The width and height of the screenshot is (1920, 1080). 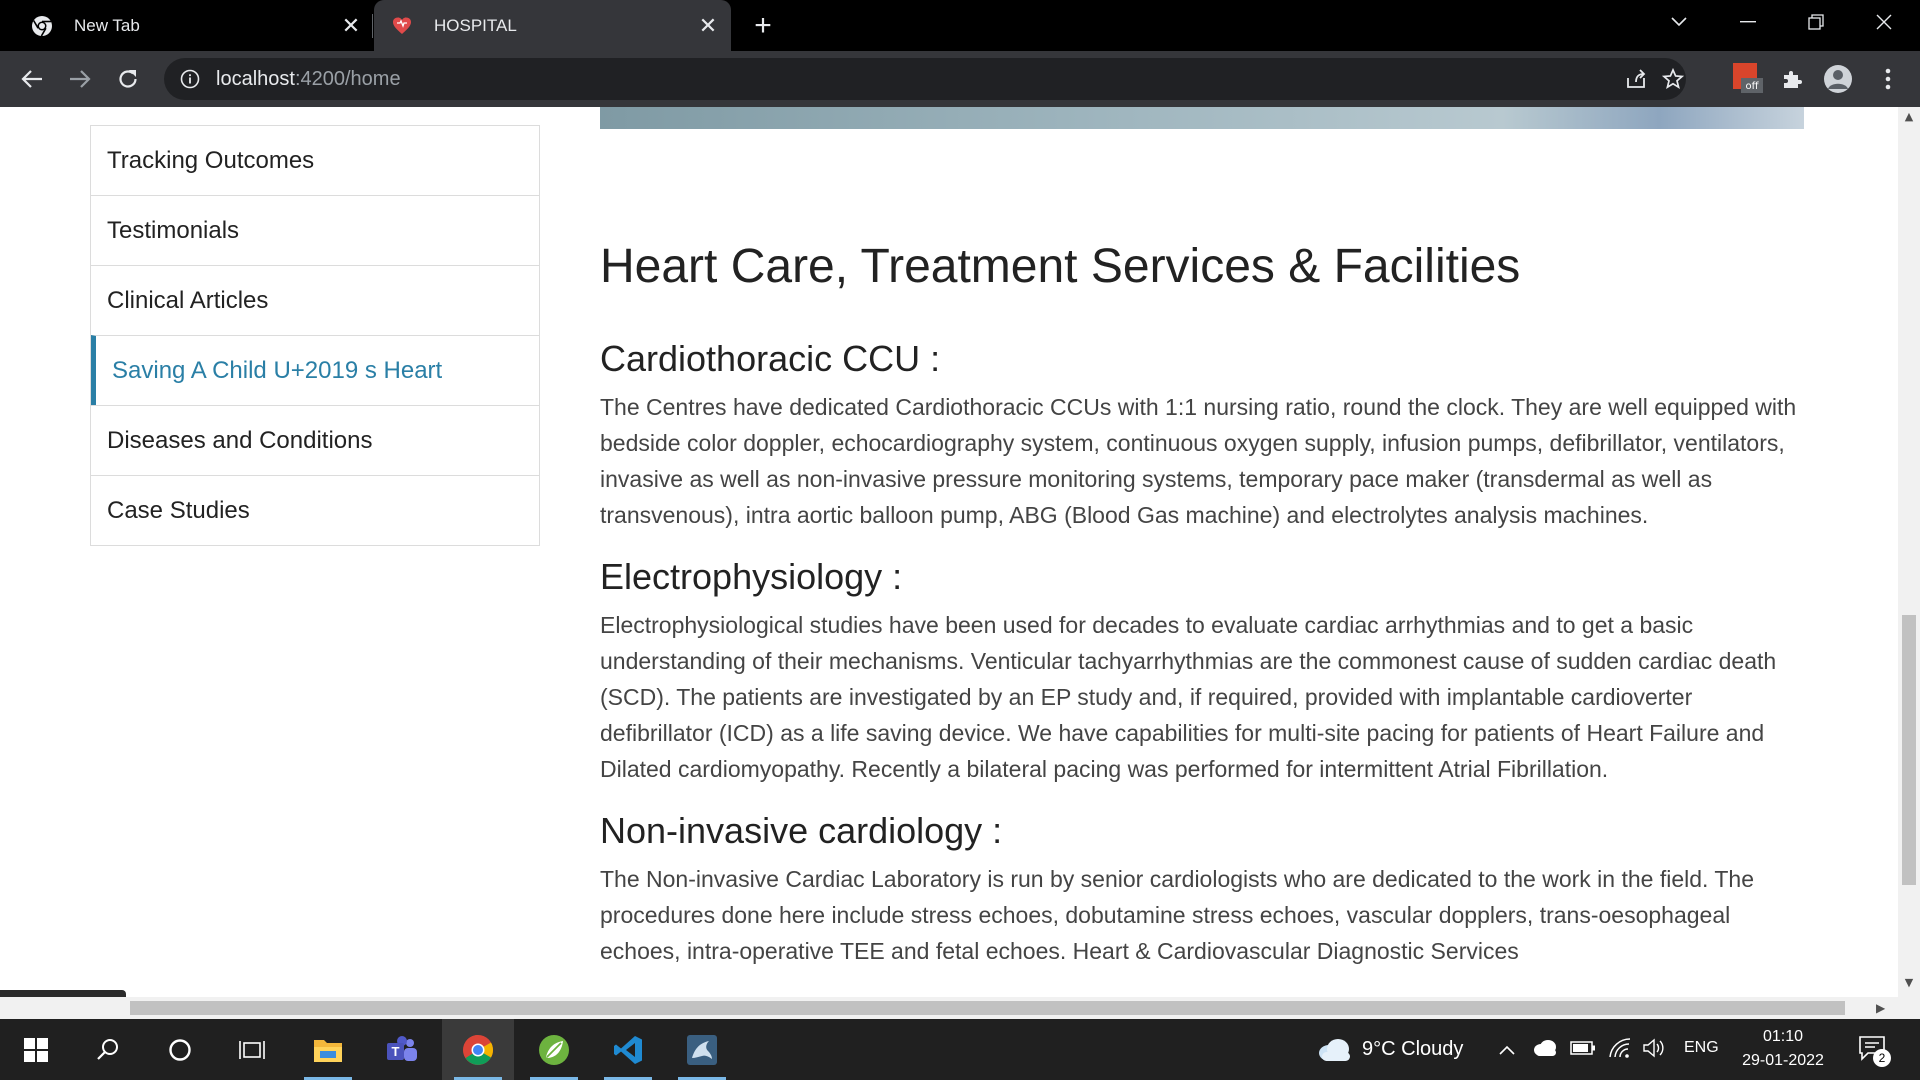 I want to click on extensions-puzzle-icon, so click(x=1792, y=79).